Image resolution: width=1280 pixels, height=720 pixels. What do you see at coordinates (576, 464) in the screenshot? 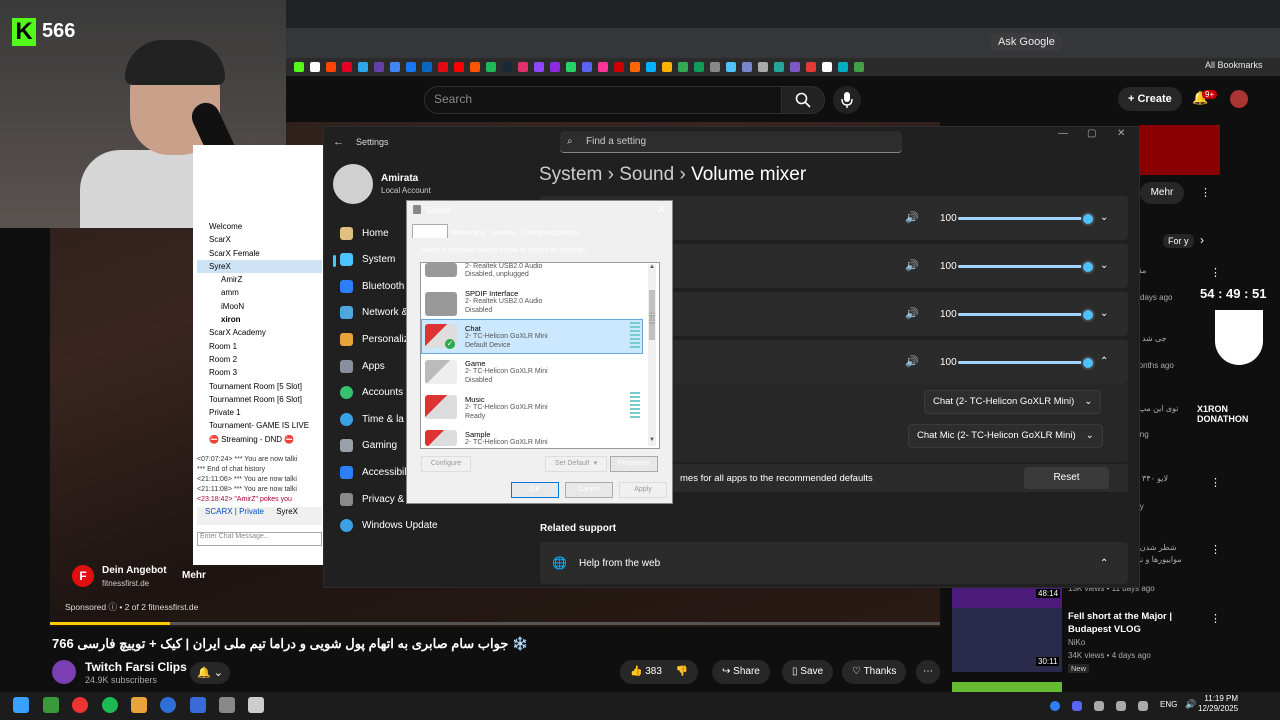
I see `set-default-button: Set Default ▾` at bounding box center [576, 464].